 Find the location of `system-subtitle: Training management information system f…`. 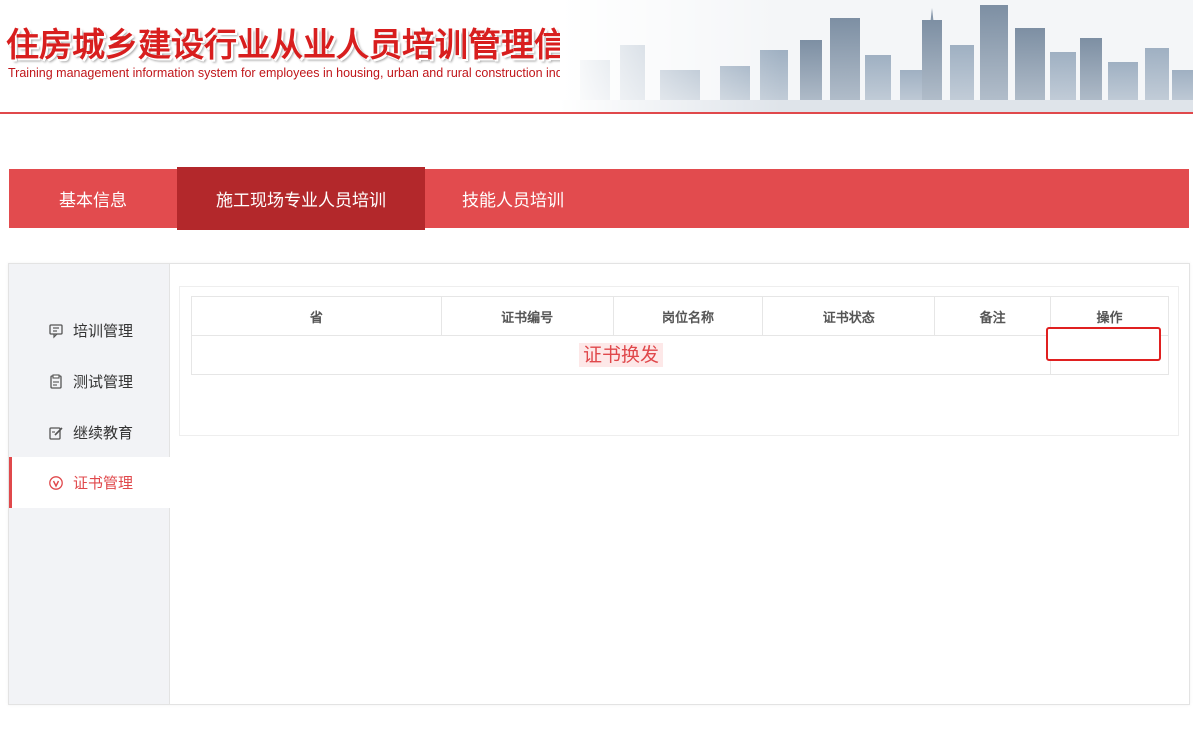

system-subtitle: Training management information system f… is located at coordinates (299, 73).